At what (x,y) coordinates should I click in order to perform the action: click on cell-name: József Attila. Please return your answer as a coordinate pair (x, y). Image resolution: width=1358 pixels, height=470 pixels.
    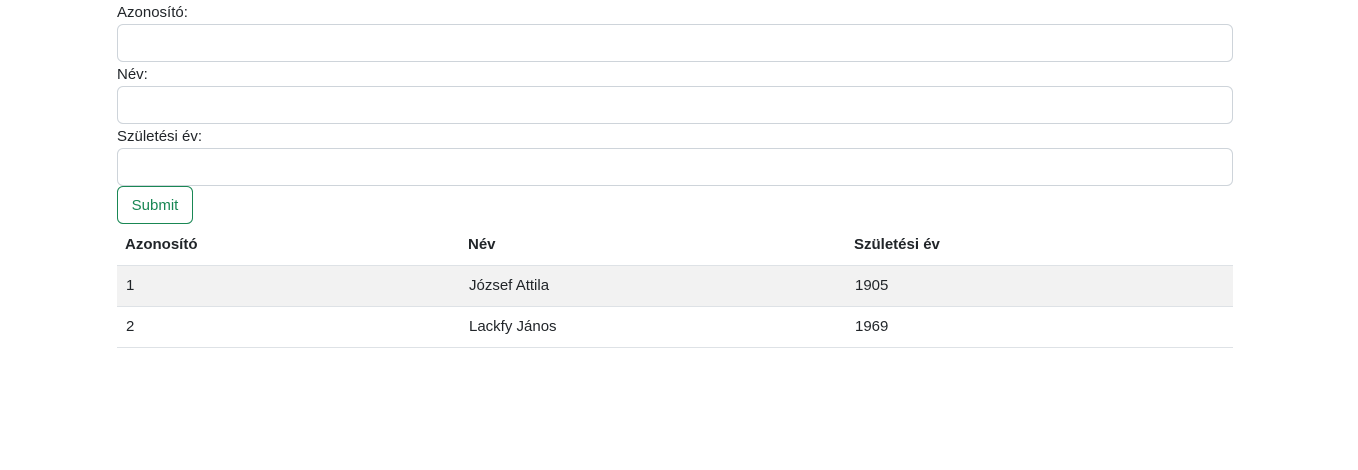
    Looking at the image, I should click on (653, 286).